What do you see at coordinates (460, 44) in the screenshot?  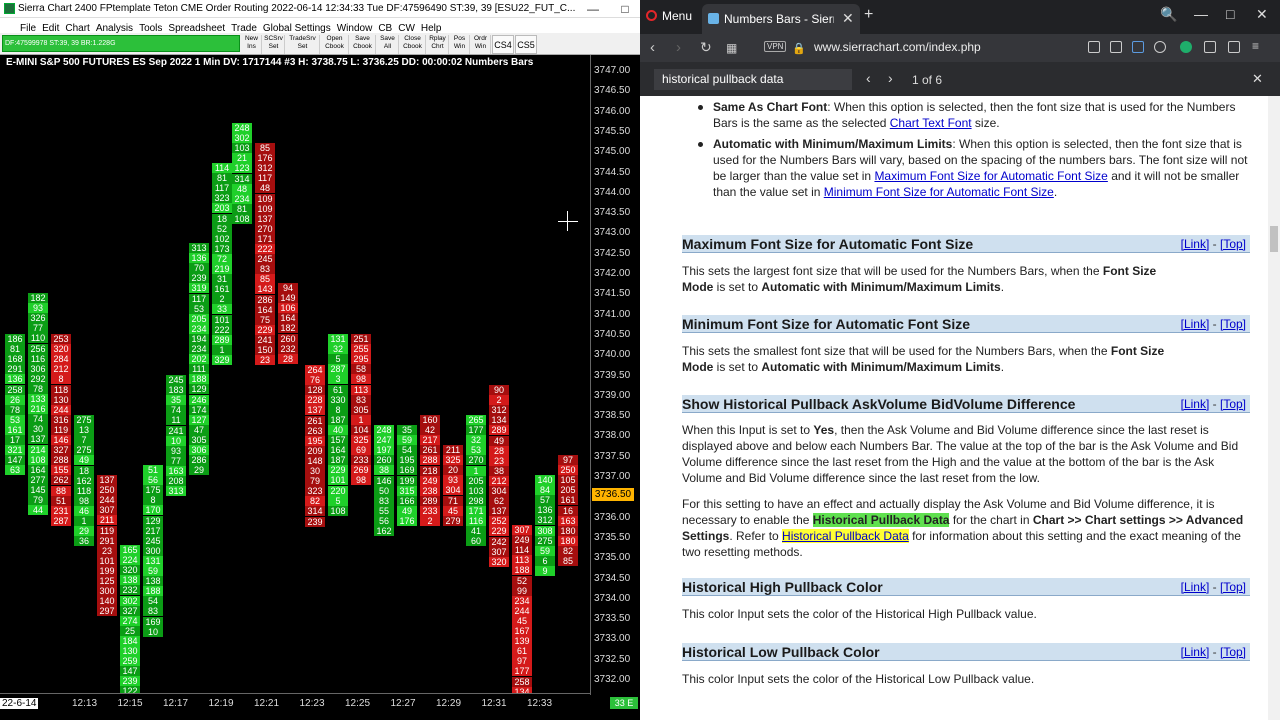 I see `toolbar-pos-win: Pos Win` at bounding box center [460, 44].